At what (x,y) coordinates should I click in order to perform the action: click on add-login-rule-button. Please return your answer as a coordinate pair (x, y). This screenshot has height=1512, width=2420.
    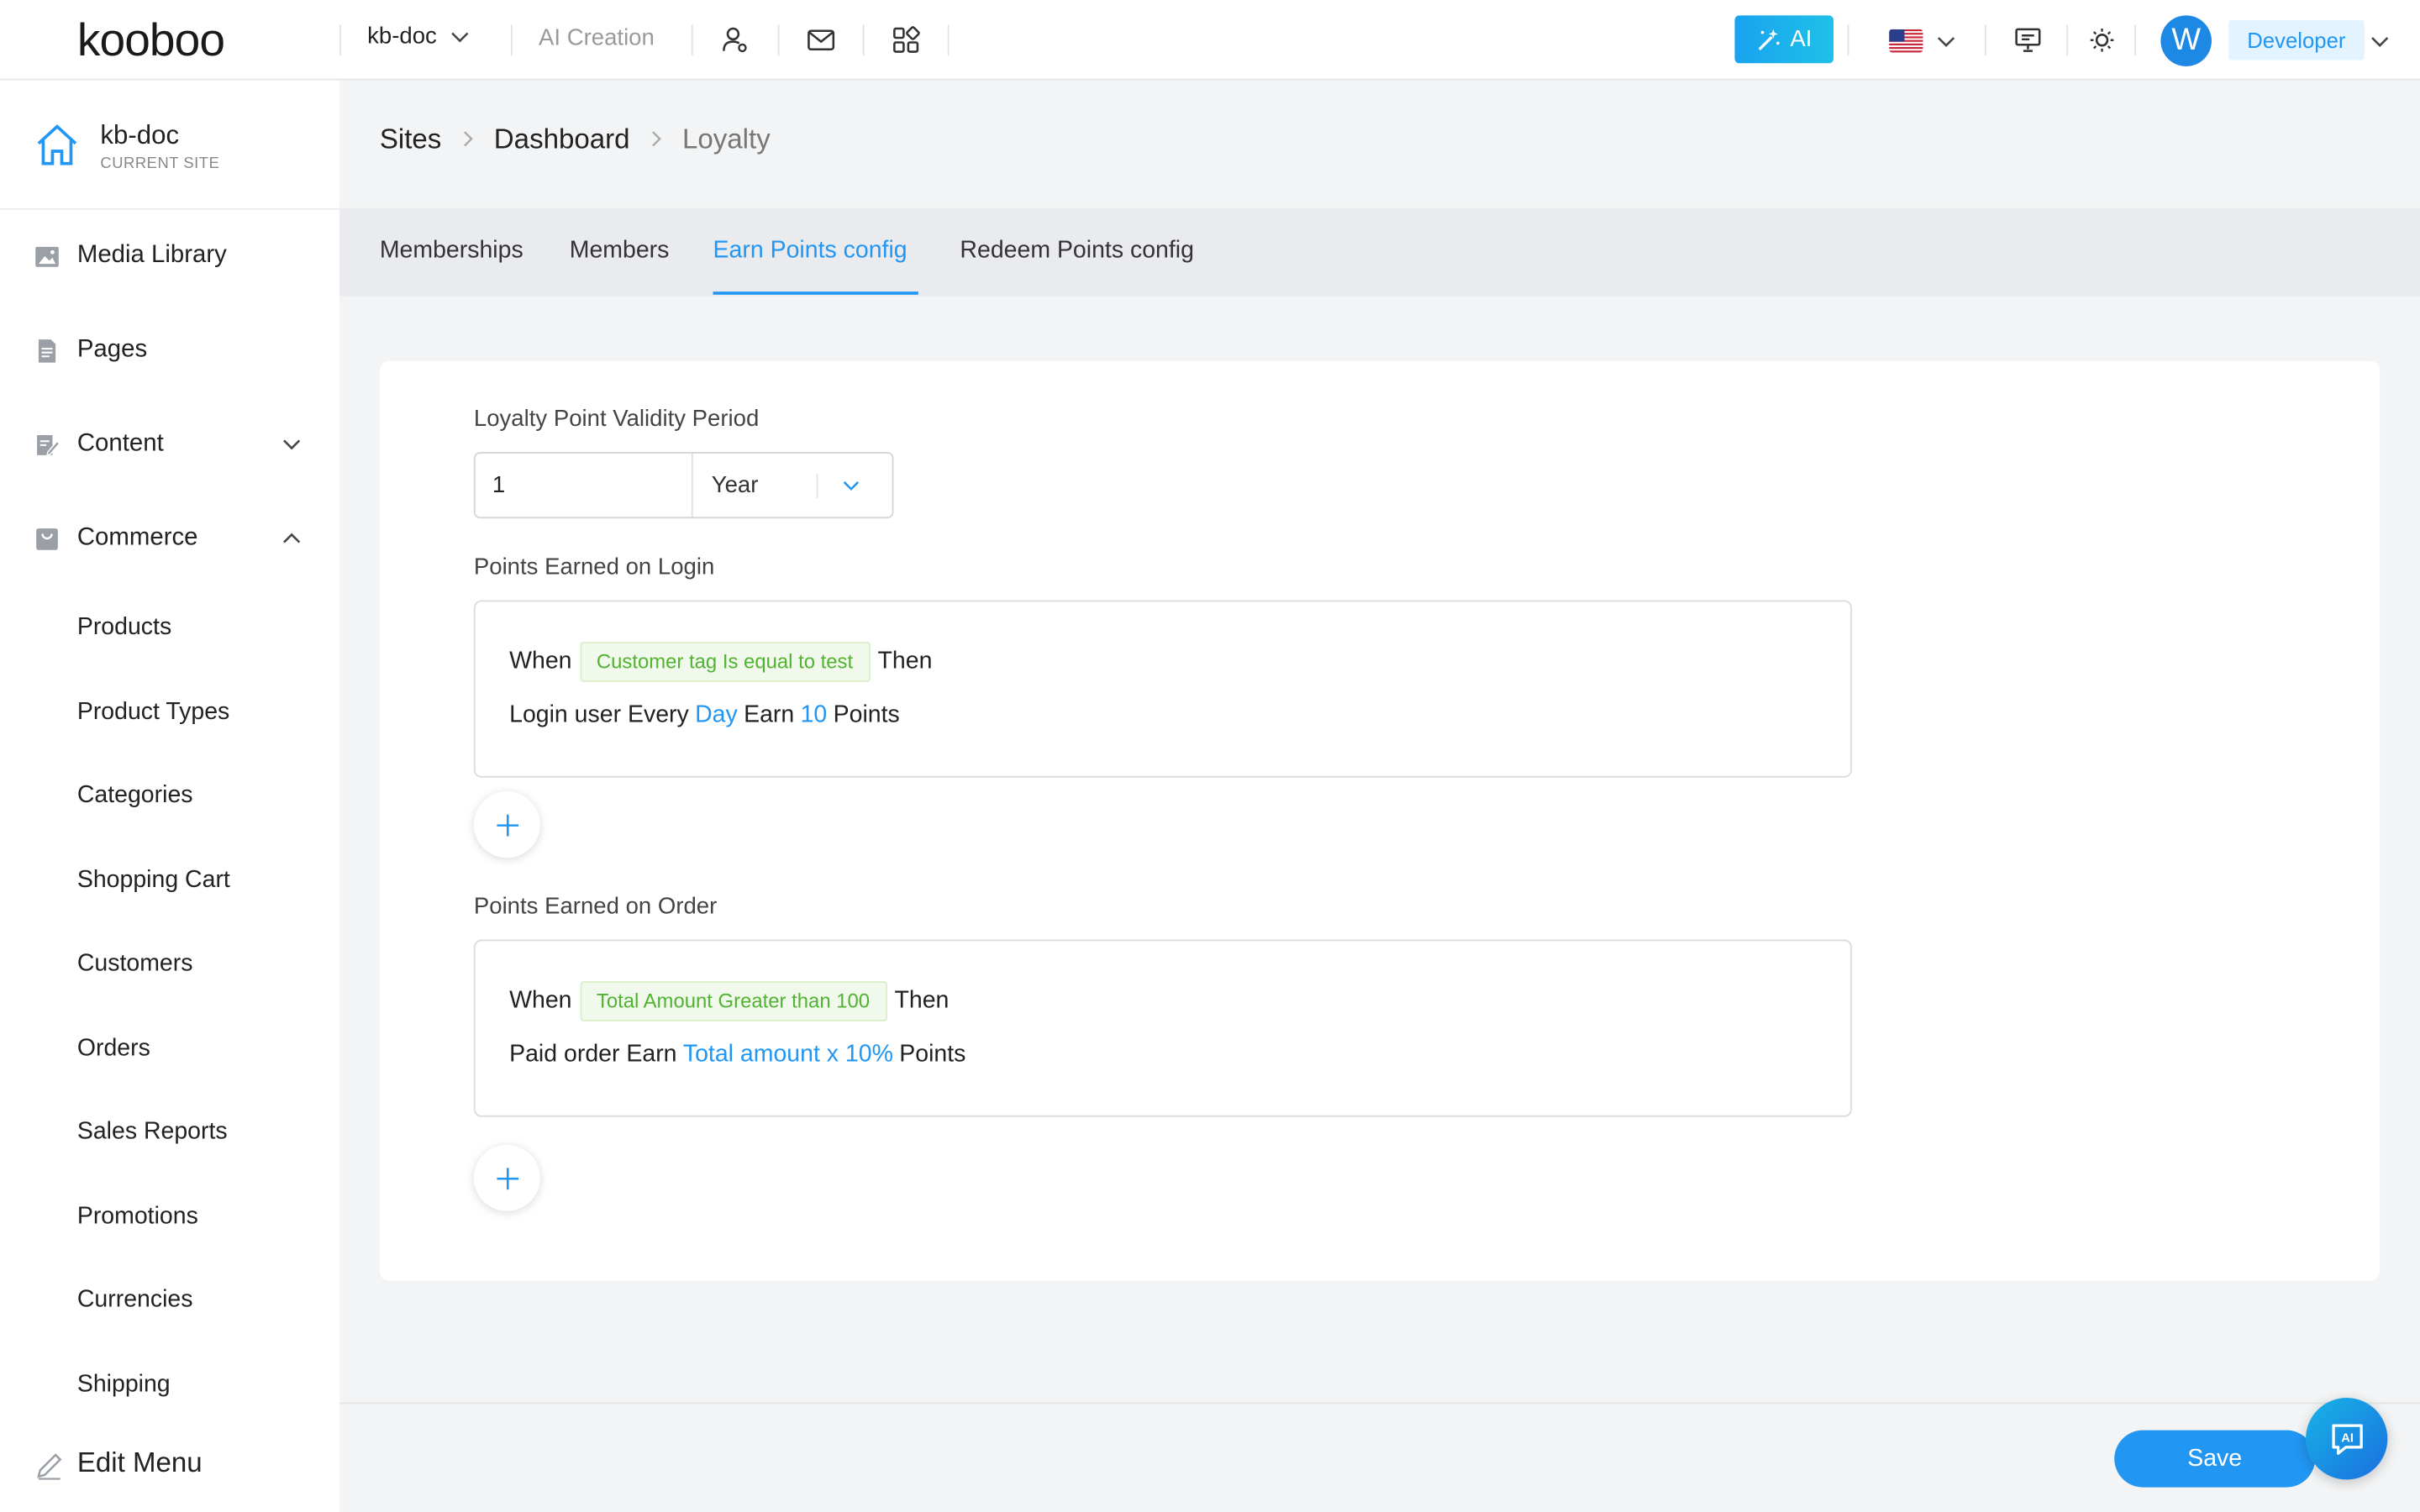
    Looking at the image, I should click on (507, 824).